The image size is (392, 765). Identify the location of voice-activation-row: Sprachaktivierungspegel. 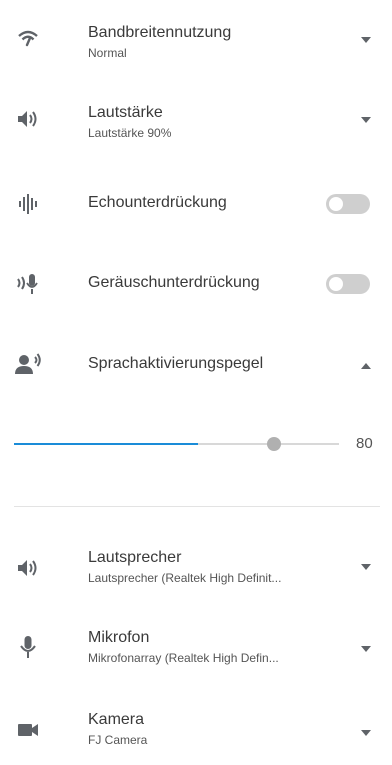
(196, 365).